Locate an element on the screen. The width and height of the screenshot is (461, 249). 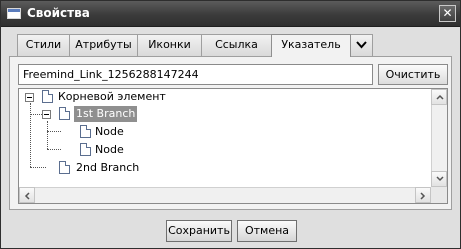
link-input is located at coordinates (195, 74).